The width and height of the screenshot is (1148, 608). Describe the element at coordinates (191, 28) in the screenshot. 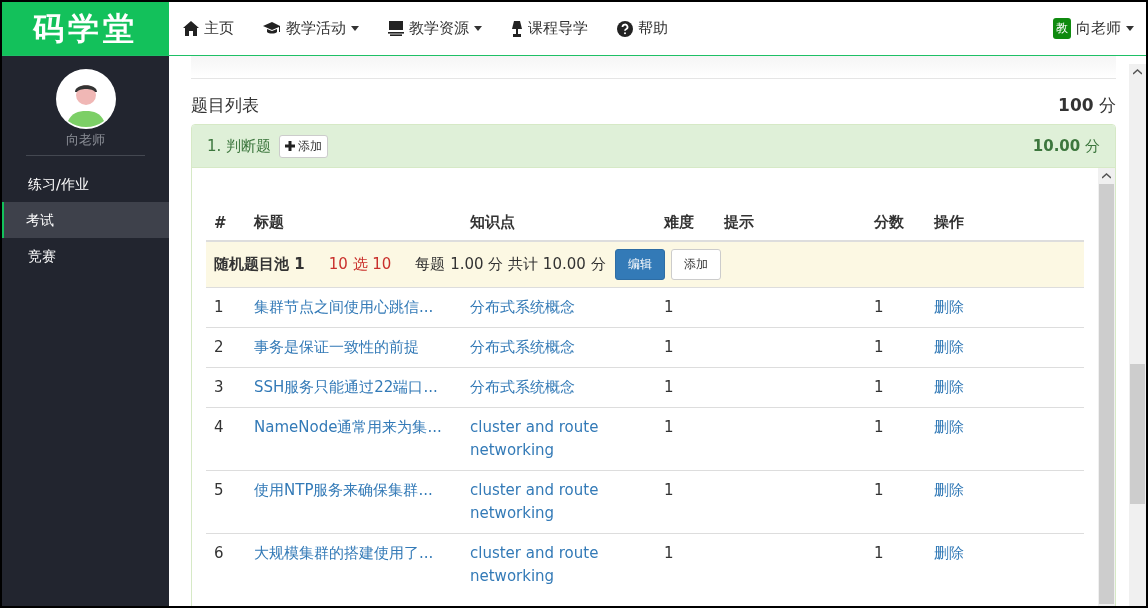

I see `home-icon` at that location.